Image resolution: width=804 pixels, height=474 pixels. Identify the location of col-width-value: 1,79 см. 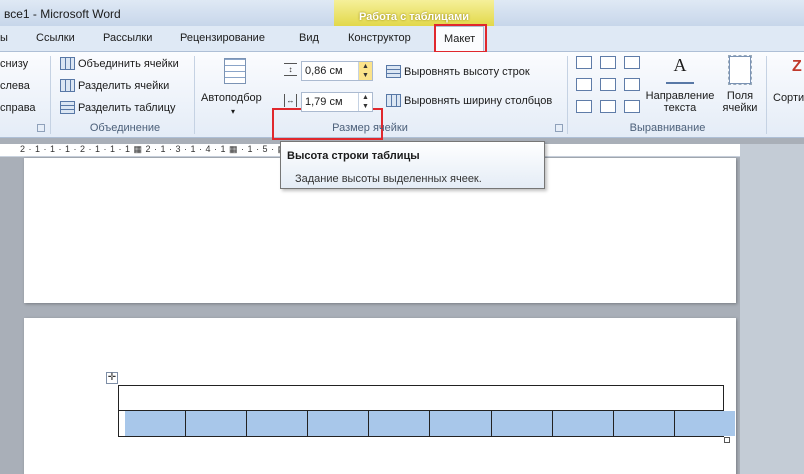
(324, 102).